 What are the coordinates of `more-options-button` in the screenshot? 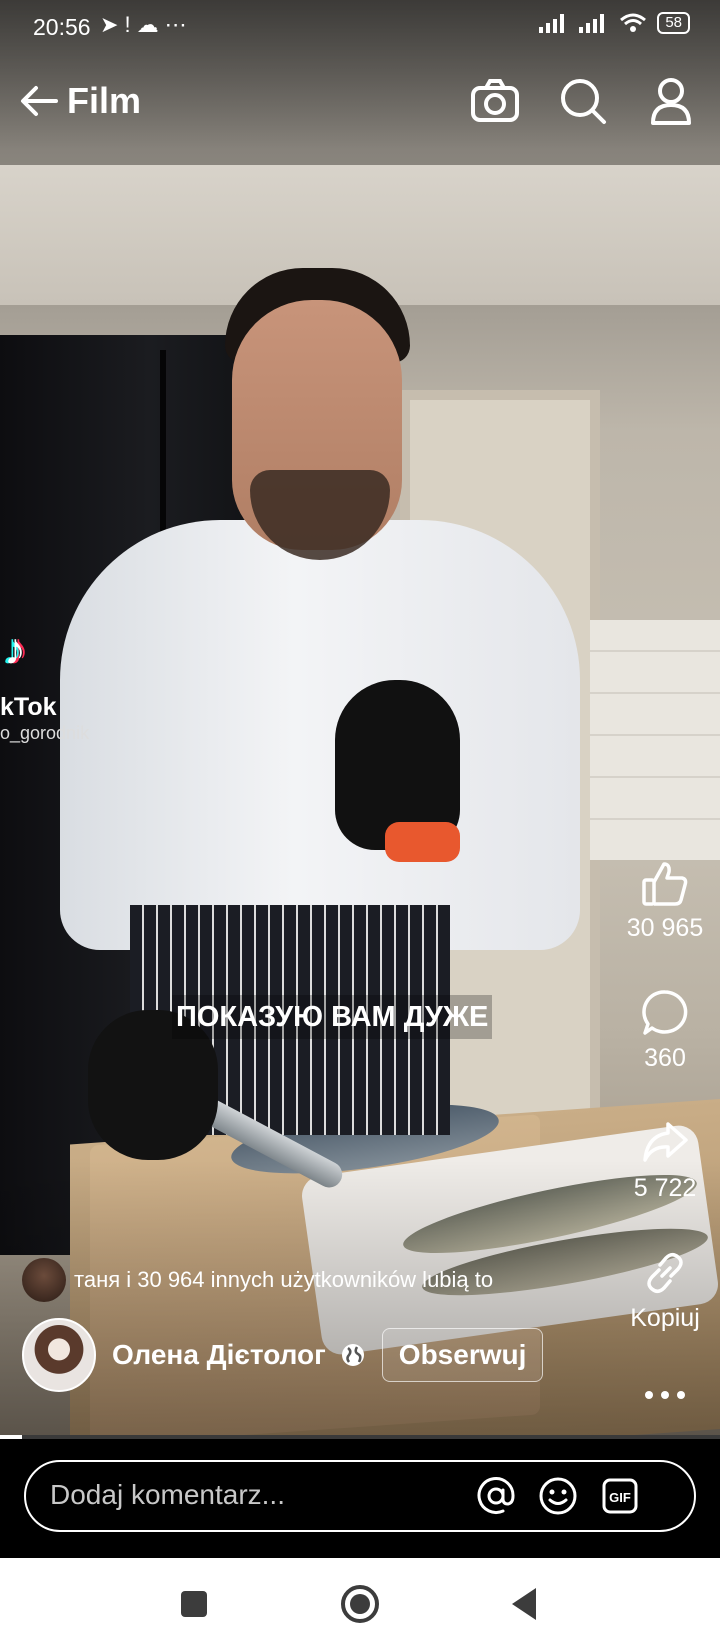 It's located at (665, 1395).